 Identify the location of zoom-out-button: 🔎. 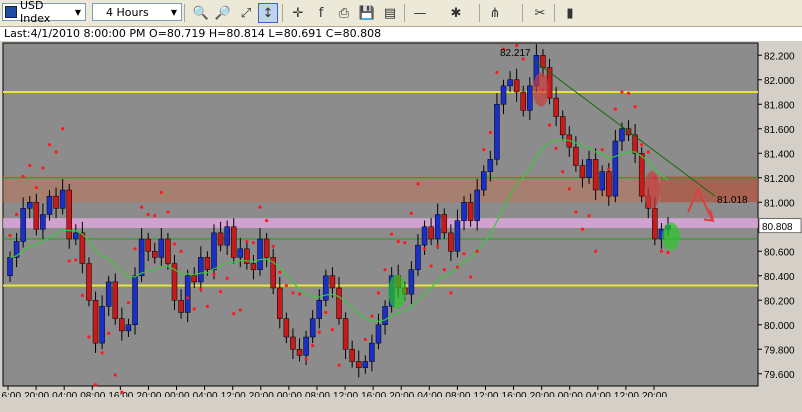
(223, 13).